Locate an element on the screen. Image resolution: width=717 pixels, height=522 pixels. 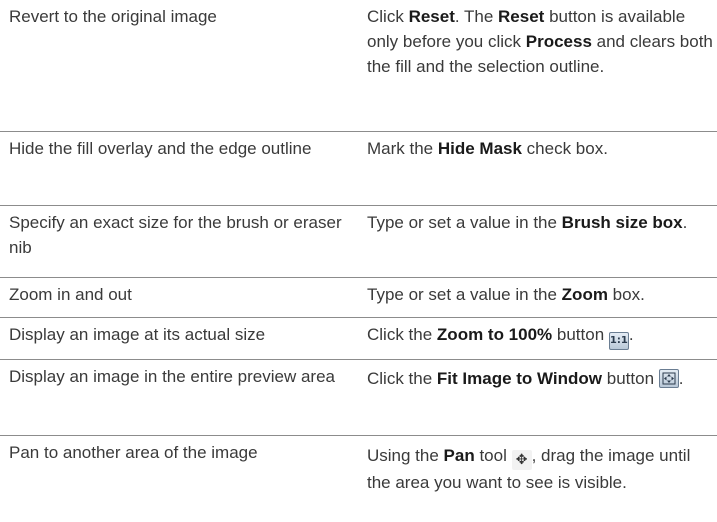
instruction-text: box. is located at coordinates (626, 294).